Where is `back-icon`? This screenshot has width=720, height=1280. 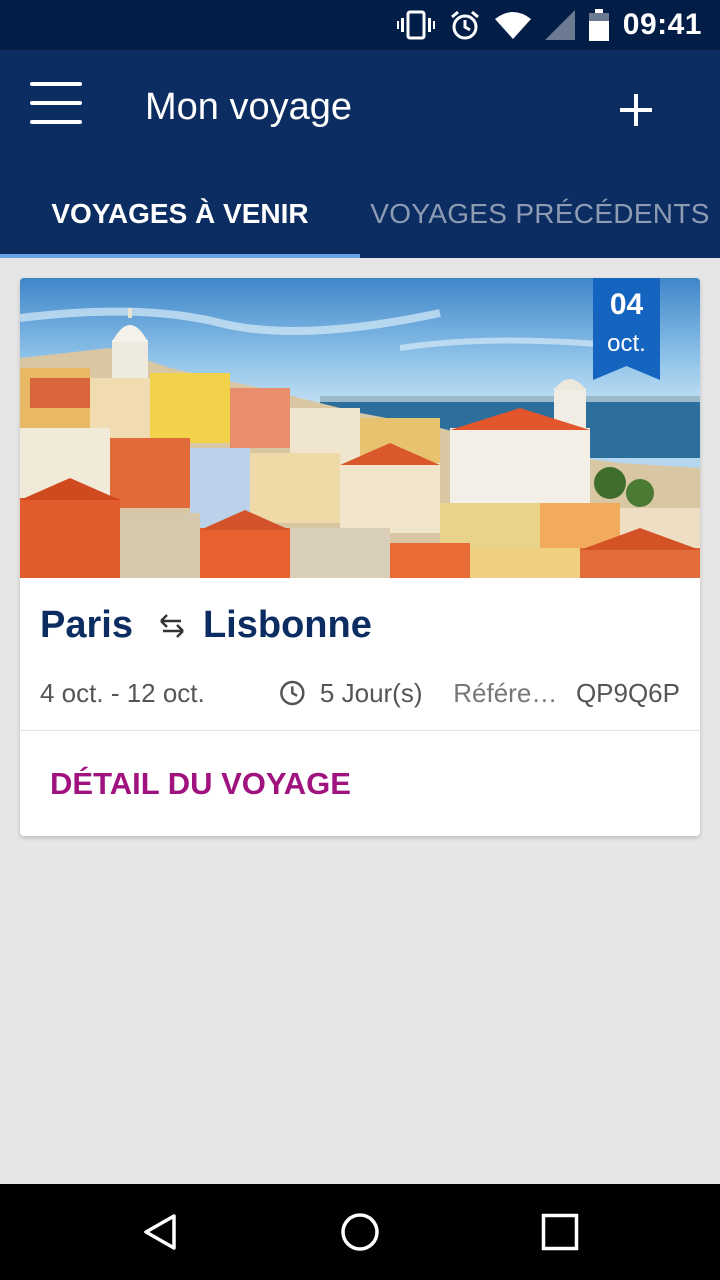 back-icon is located at coordinates (160, 1232).